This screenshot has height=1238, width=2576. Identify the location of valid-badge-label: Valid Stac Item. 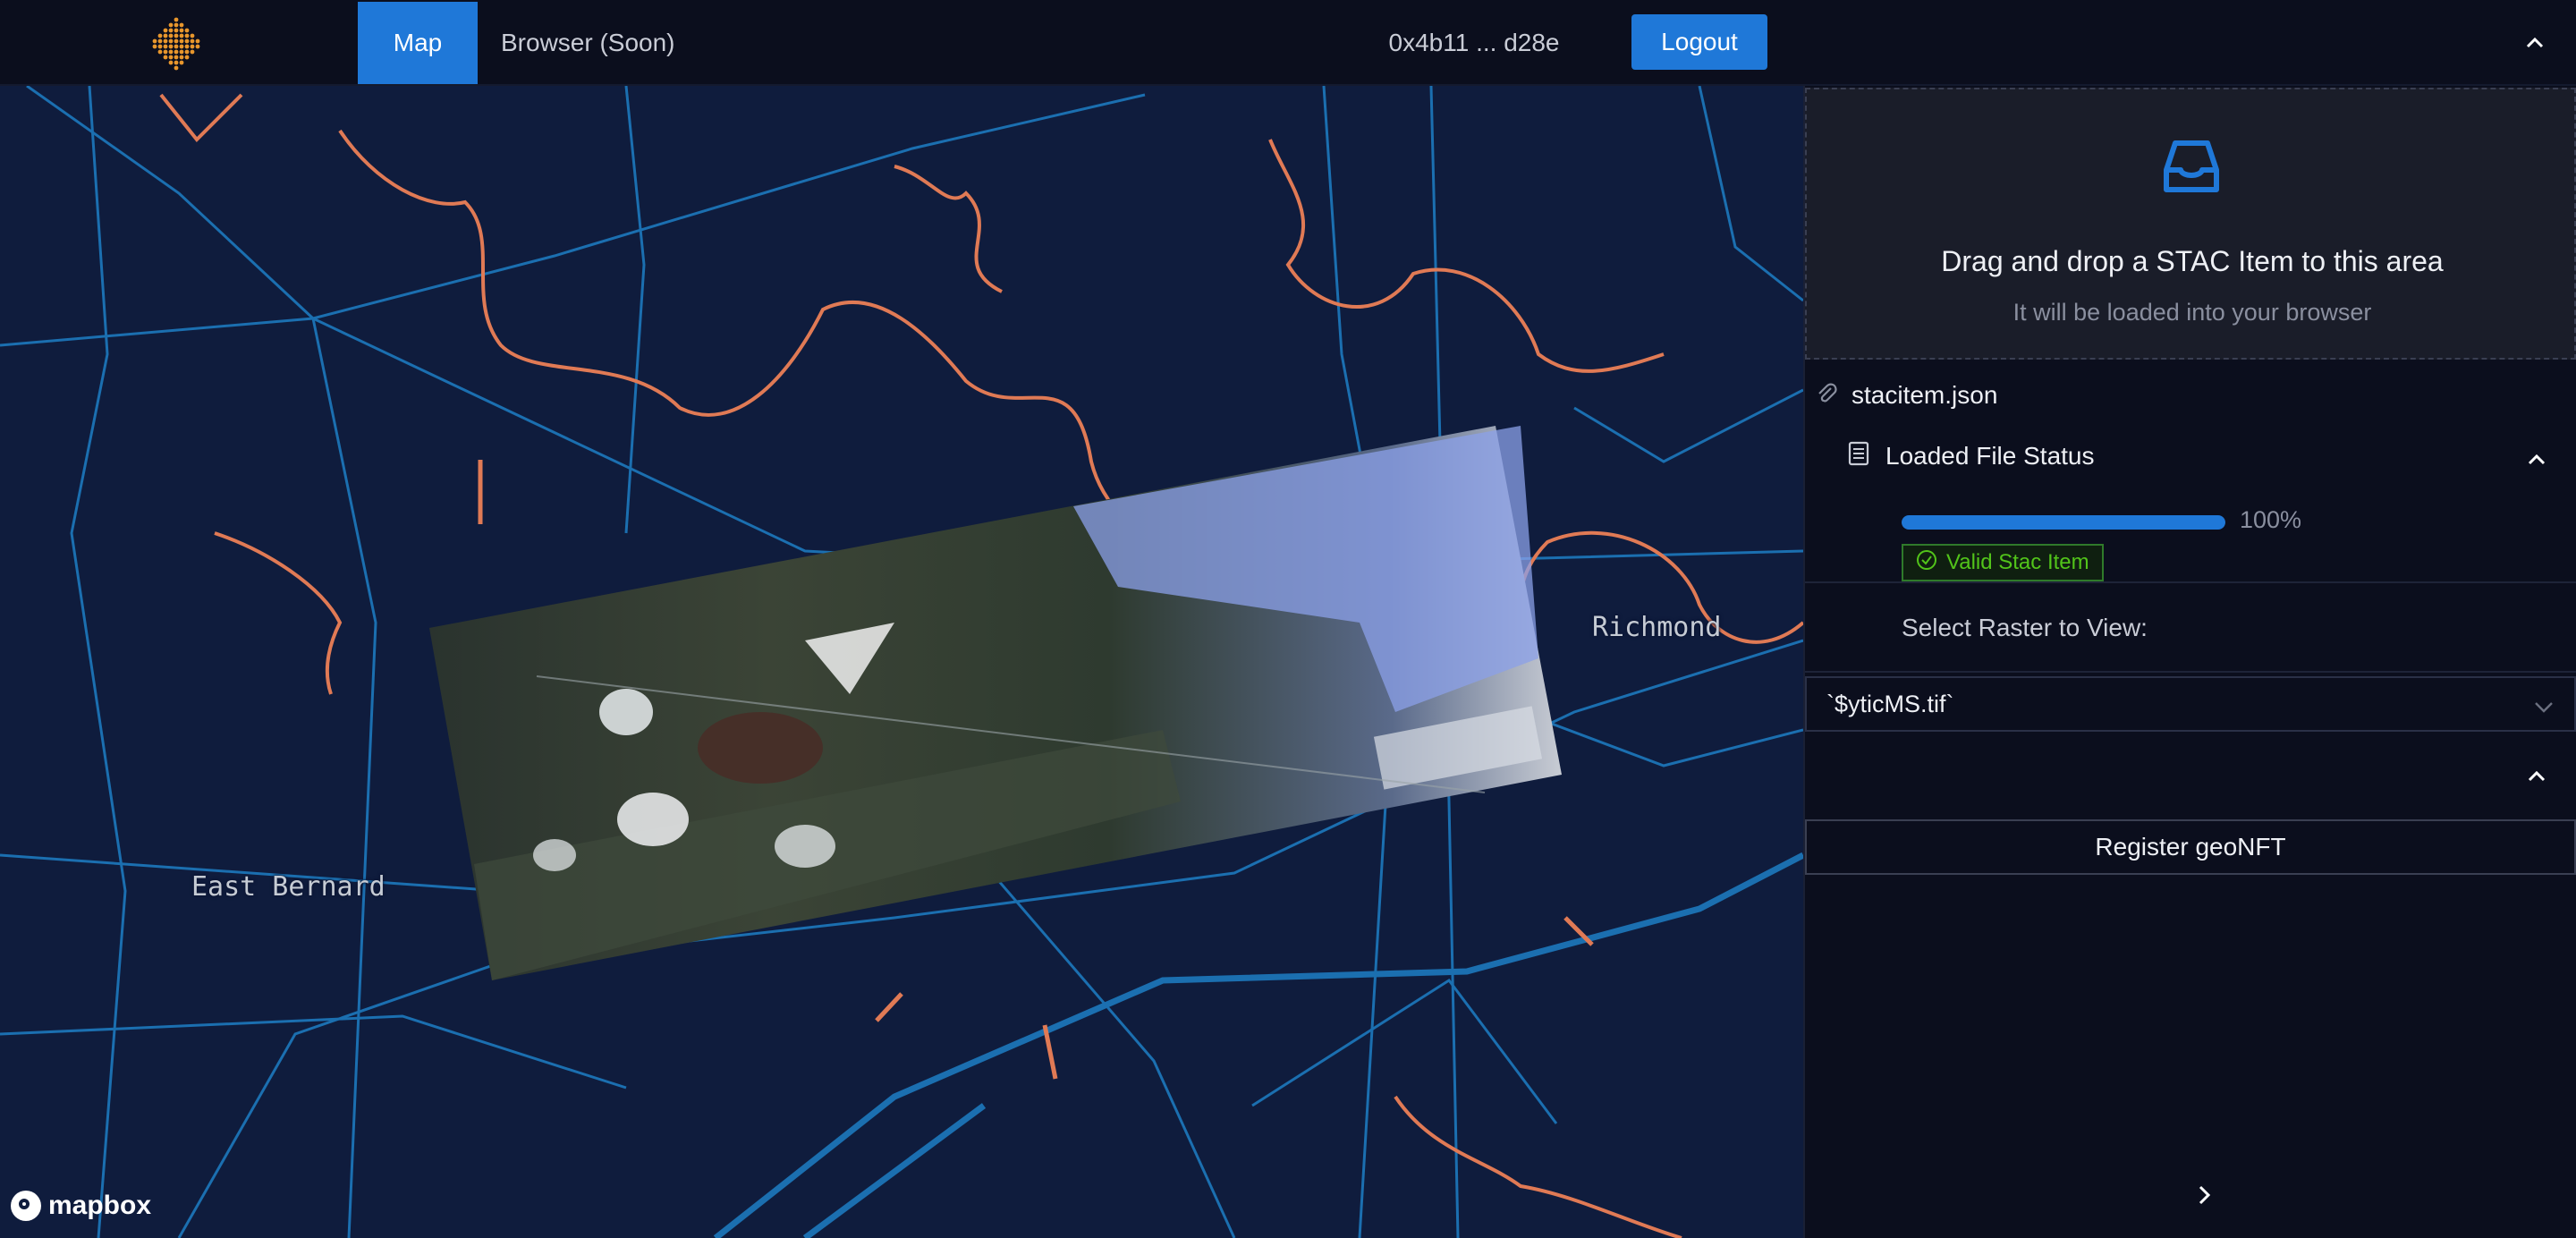
(2017, 562).